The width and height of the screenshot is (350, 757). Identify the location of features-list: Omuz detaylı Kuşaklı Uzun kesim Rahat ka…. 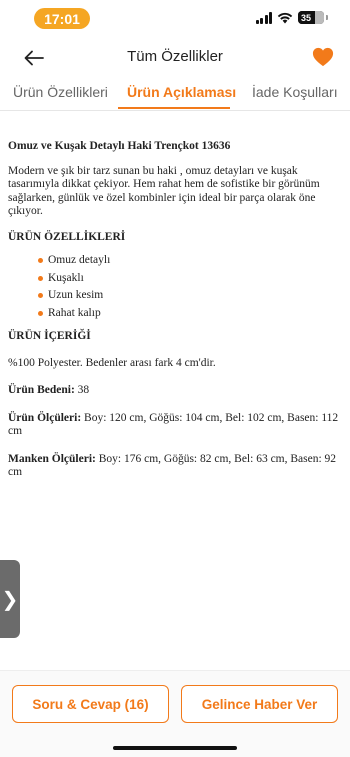
(190, 287).